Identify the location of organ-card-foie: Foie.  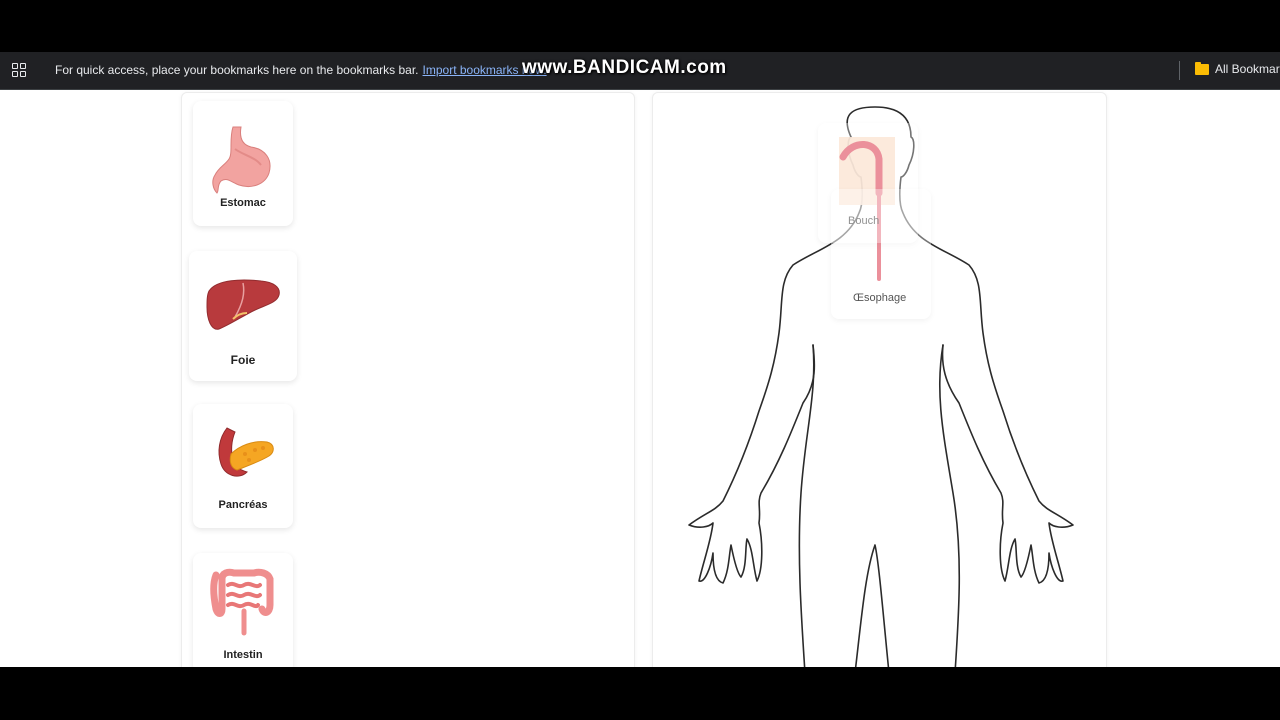
(243, 316).